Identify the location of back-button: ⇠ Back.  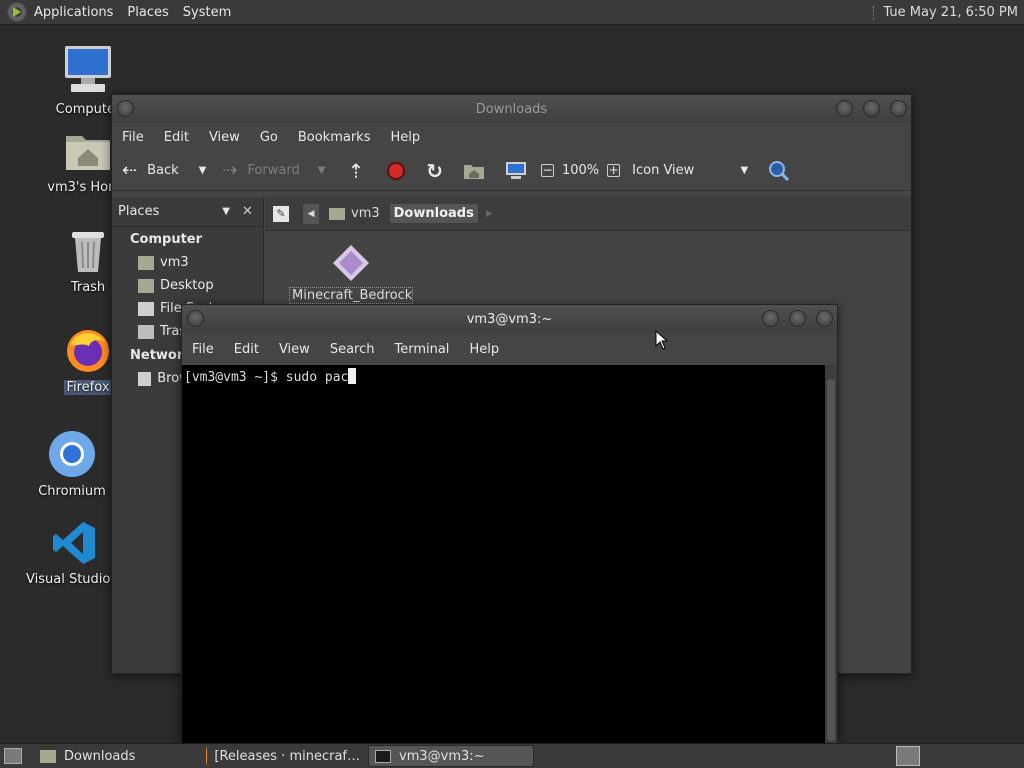
(150, 170).